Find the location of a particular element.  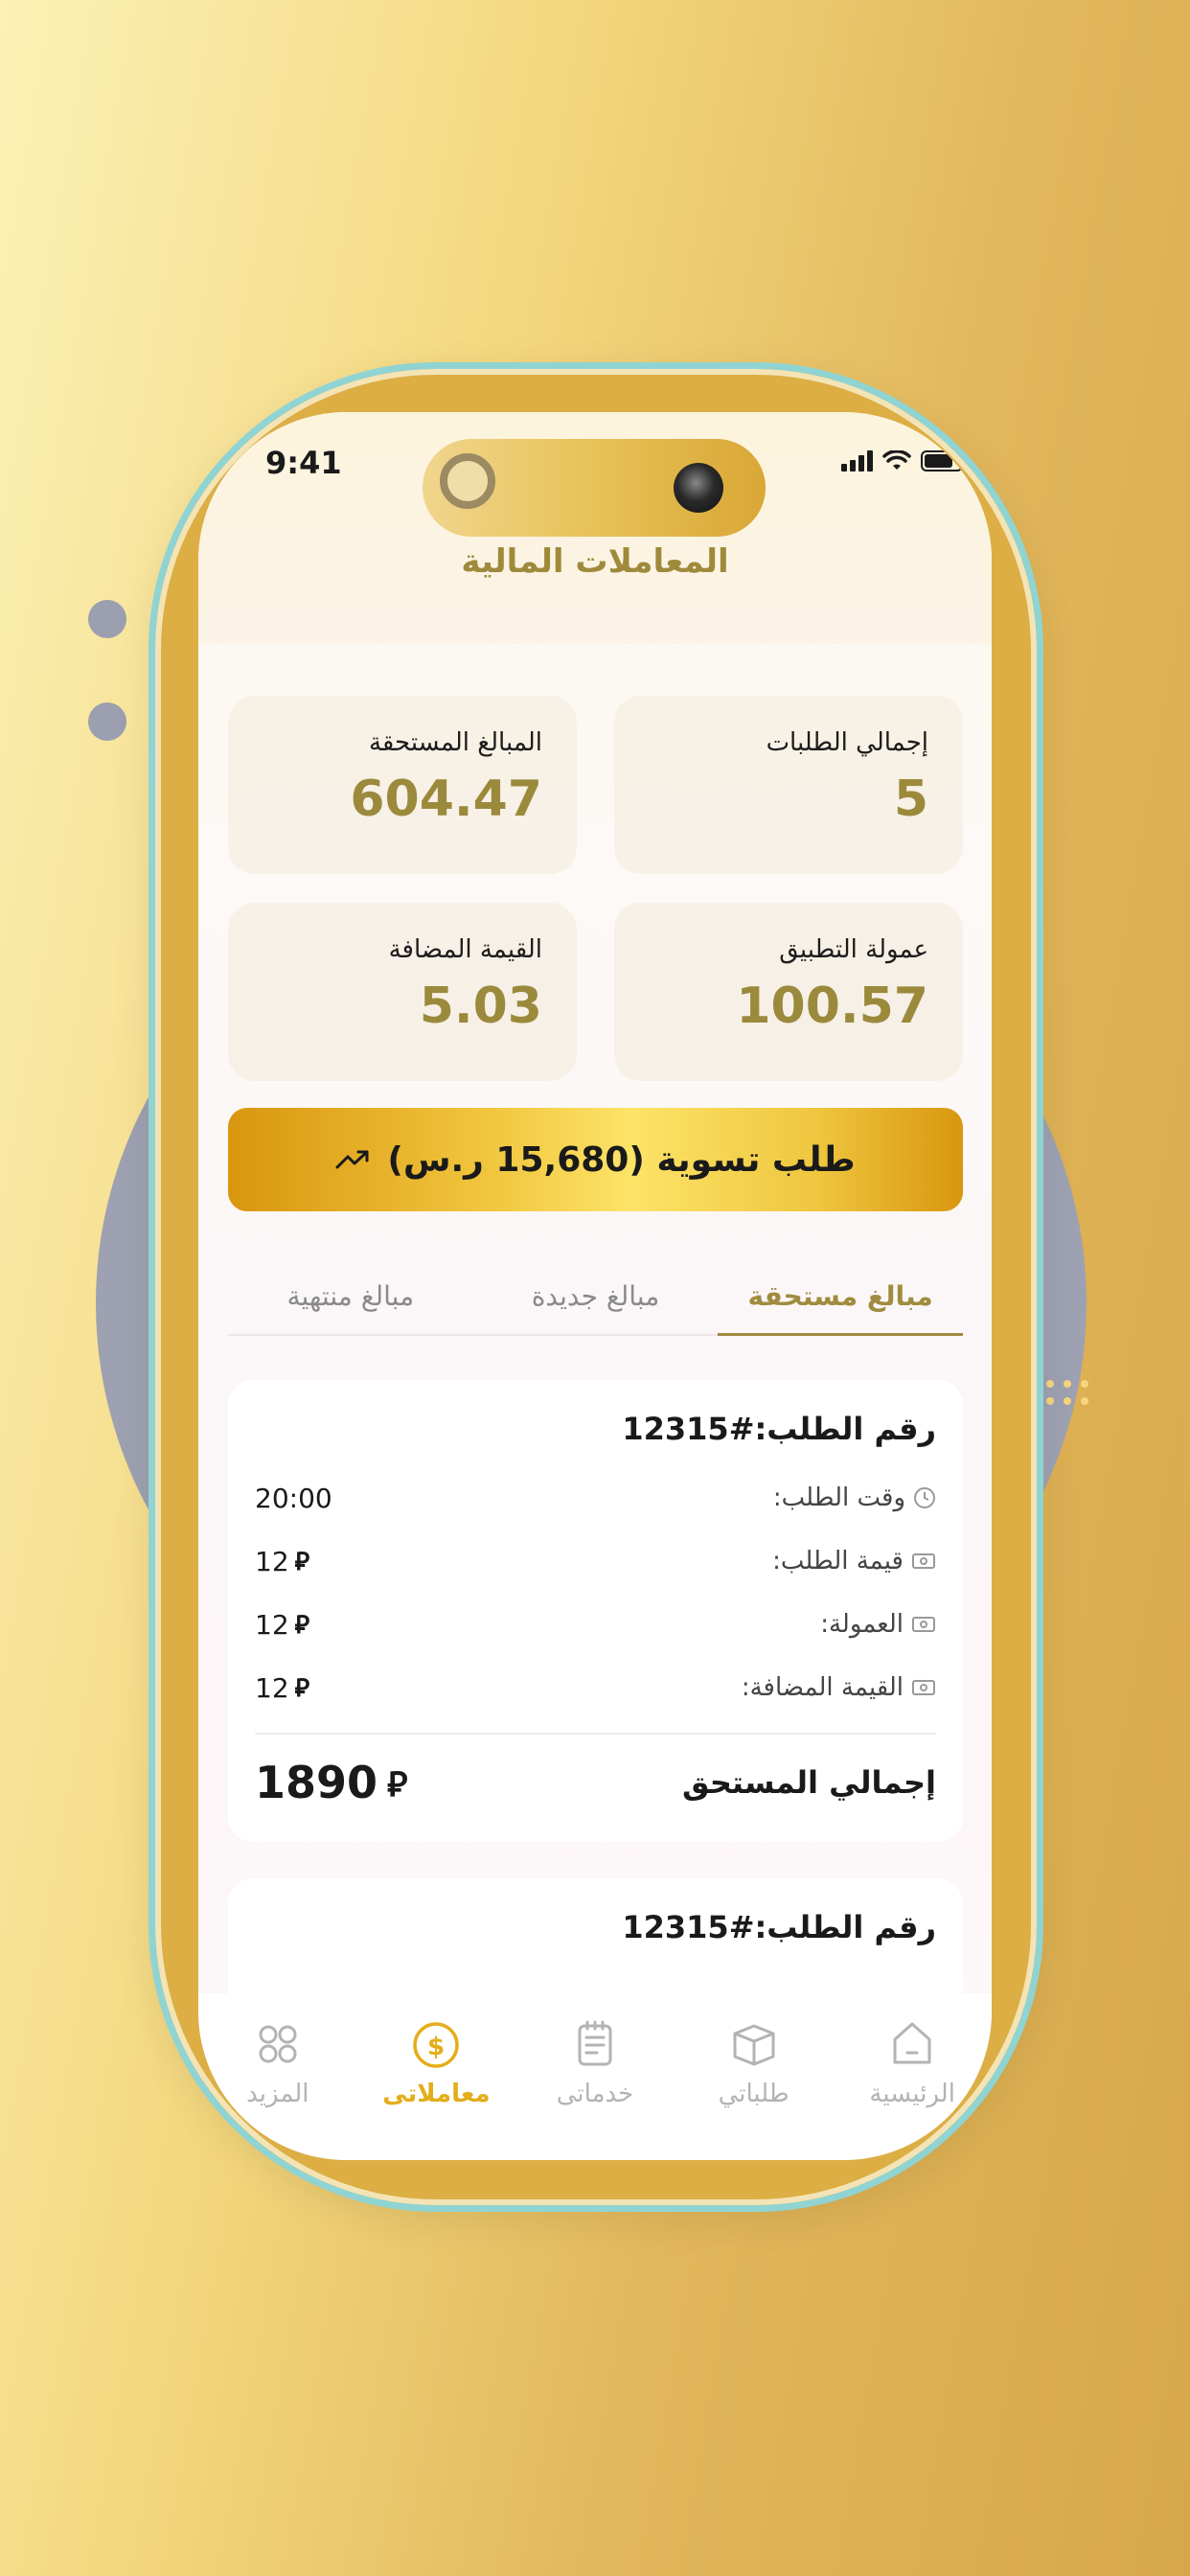

order-row-value: قيمة الطلب: 12 ⃁ is located at coordinates (595, 1561).